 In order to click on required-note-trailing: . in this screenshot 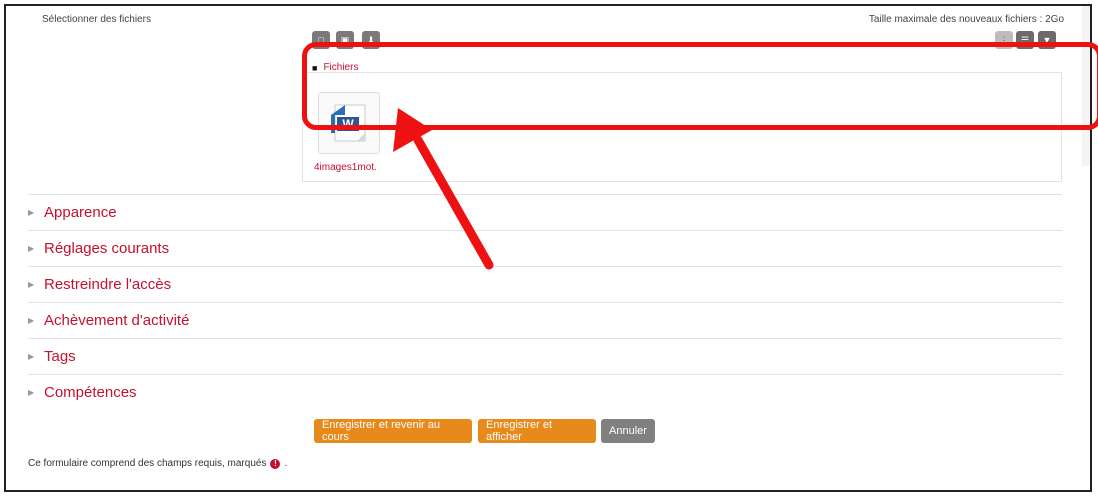, I will do `click(286, 463)`.